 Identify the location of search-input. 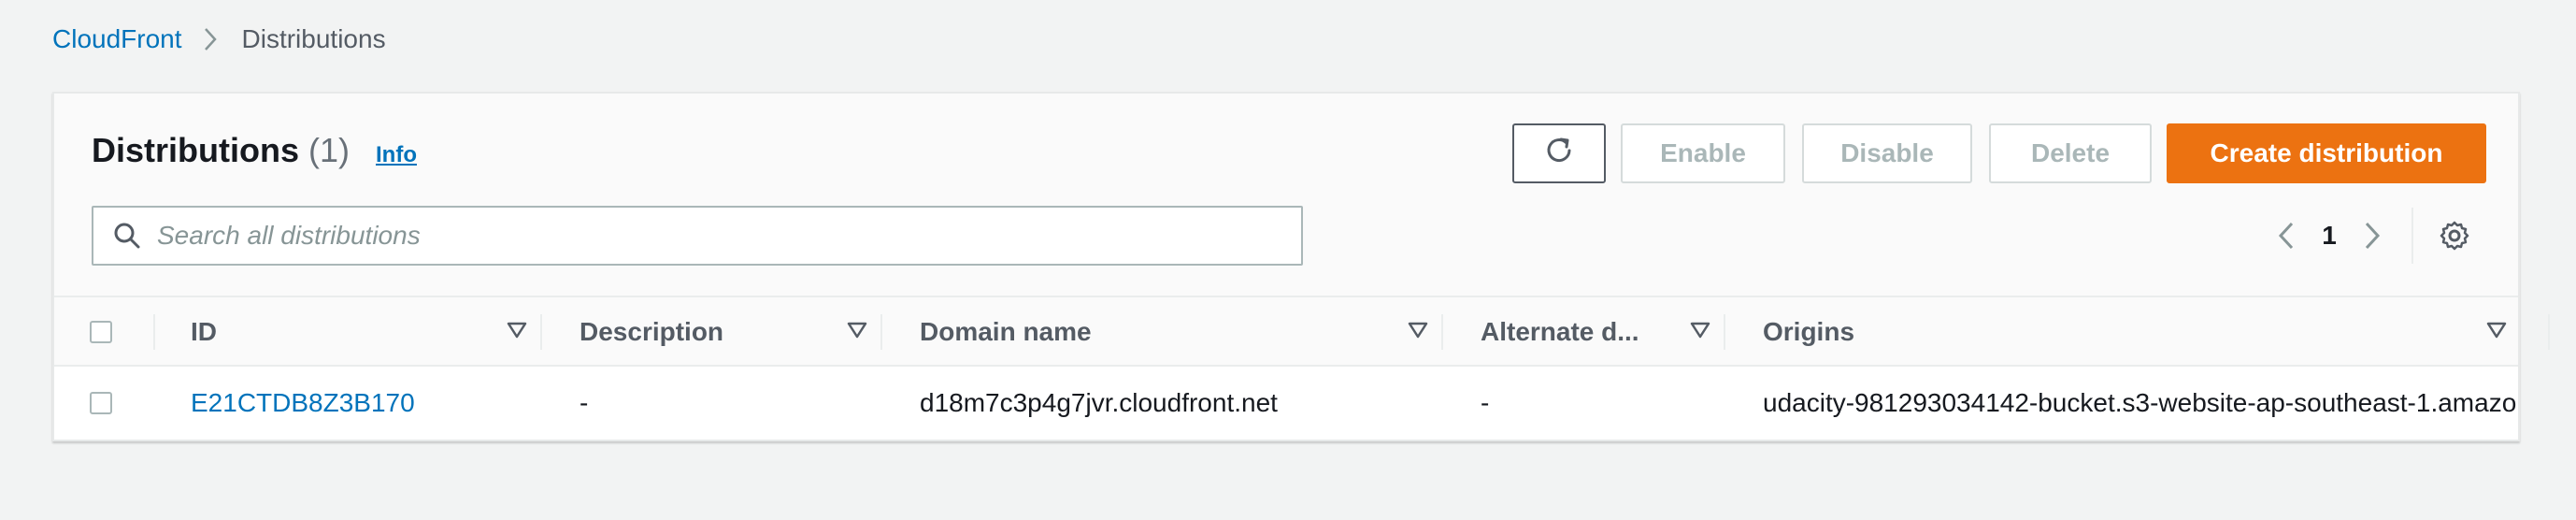
(718, 236).